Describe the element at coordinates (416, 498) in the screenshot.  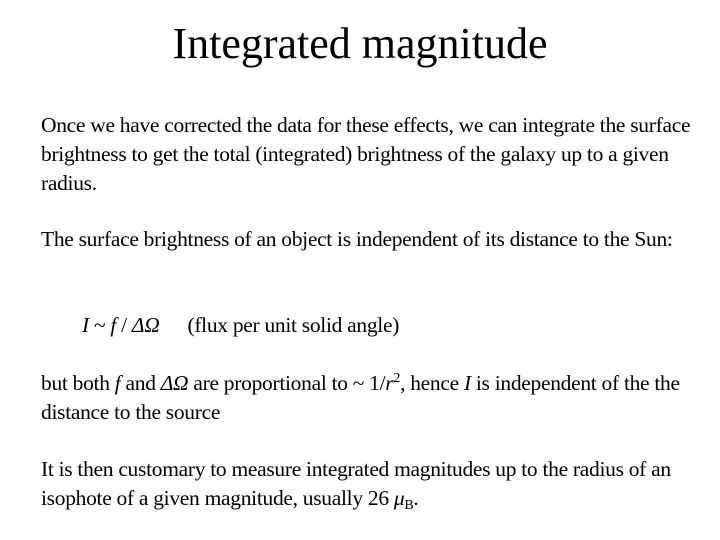
I see `text-segment: .` at that location.